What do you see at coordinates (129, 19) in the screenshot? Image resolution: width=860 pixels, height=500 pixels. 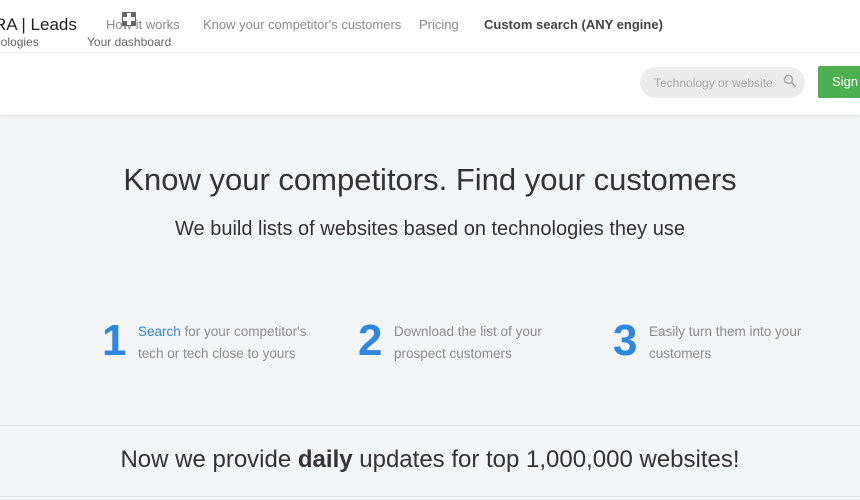 I see `dashboard-icon` at bounding box center [129, 19].